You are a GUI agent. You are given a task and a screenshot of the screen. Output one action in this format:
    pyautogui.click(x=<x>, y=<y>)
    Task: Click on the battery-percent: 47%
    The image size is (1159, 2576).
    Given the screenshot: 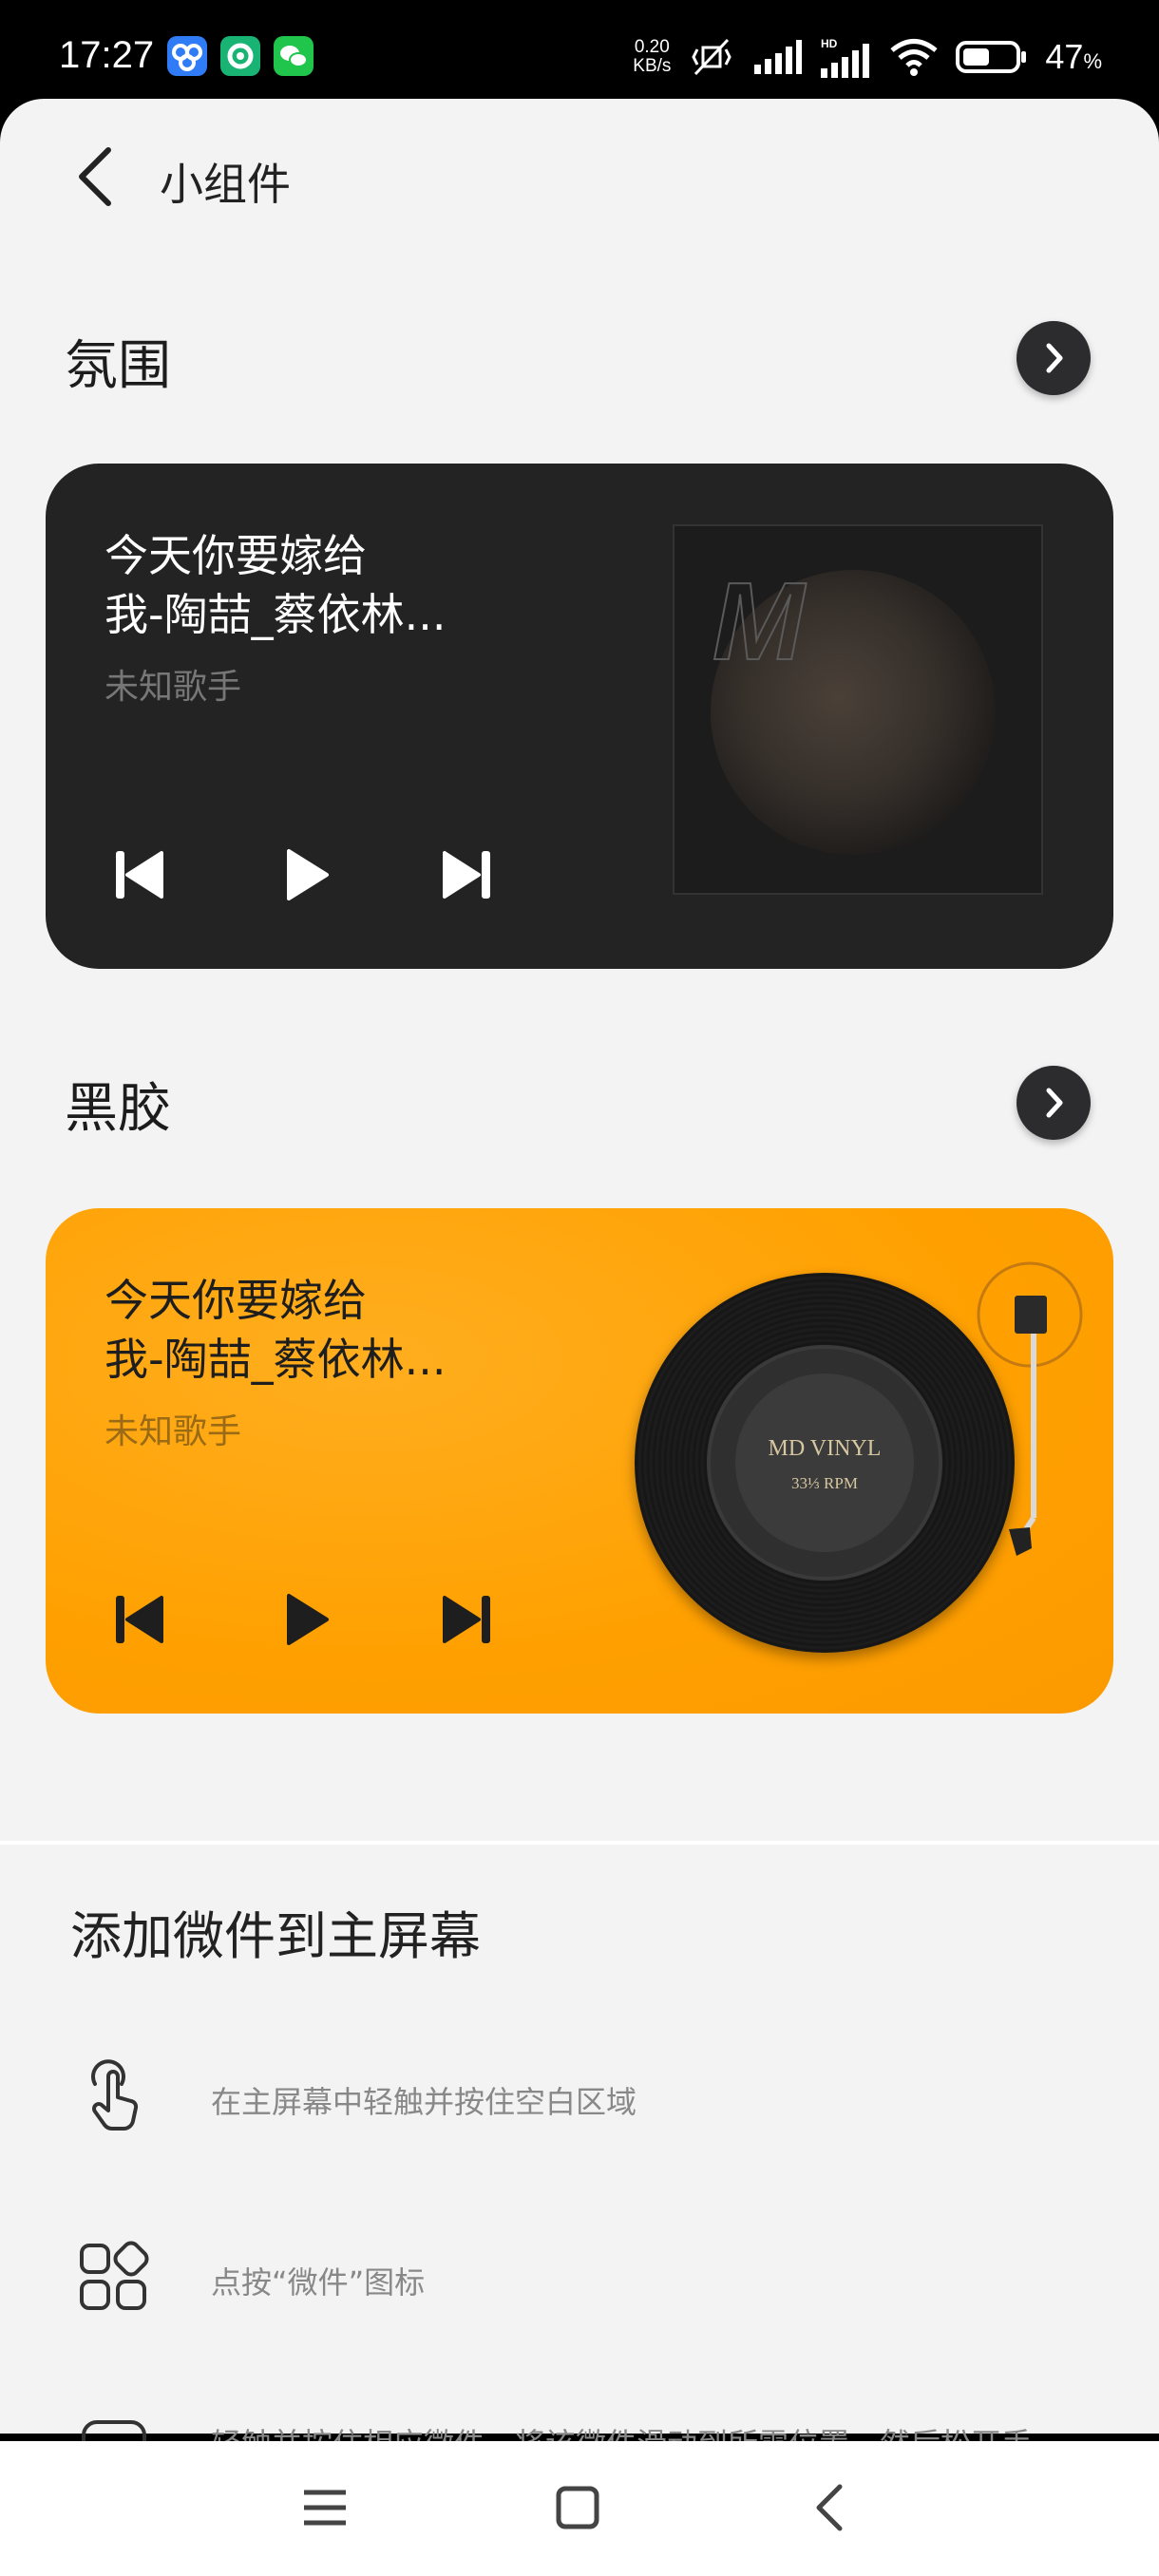 What is the action you would take?
    pyautogui.click(x=1073, y=56)
    